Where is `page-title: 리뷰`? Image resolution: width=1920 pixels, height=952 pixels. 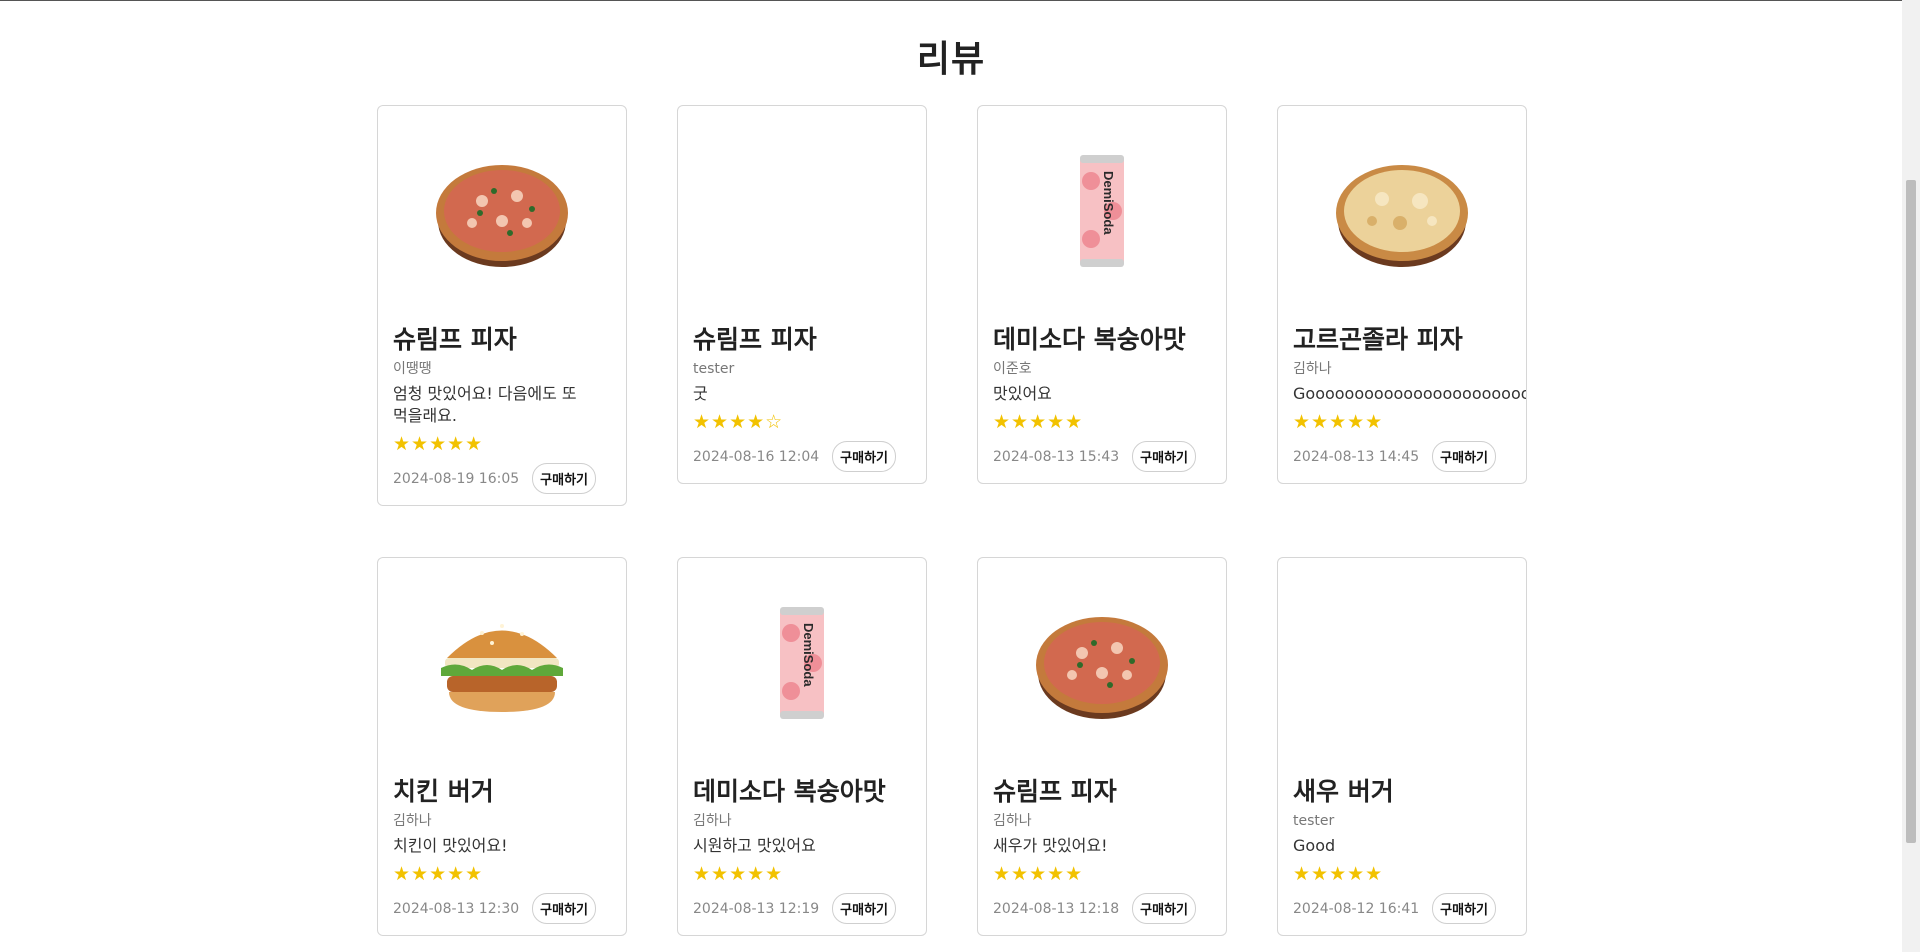
page-title: 리뷰 is located at coordinates (951, 59).